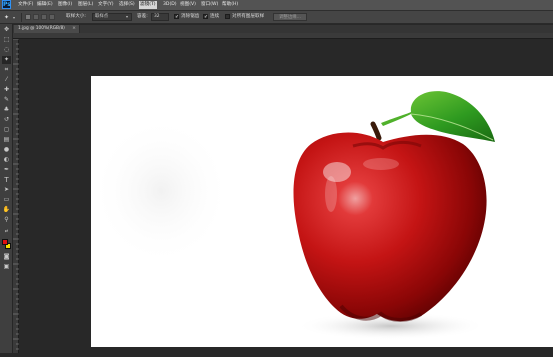 This screenshot has width=553, height=357. I want to click on eraser-tool-icon: ◻, so click(6, 130).